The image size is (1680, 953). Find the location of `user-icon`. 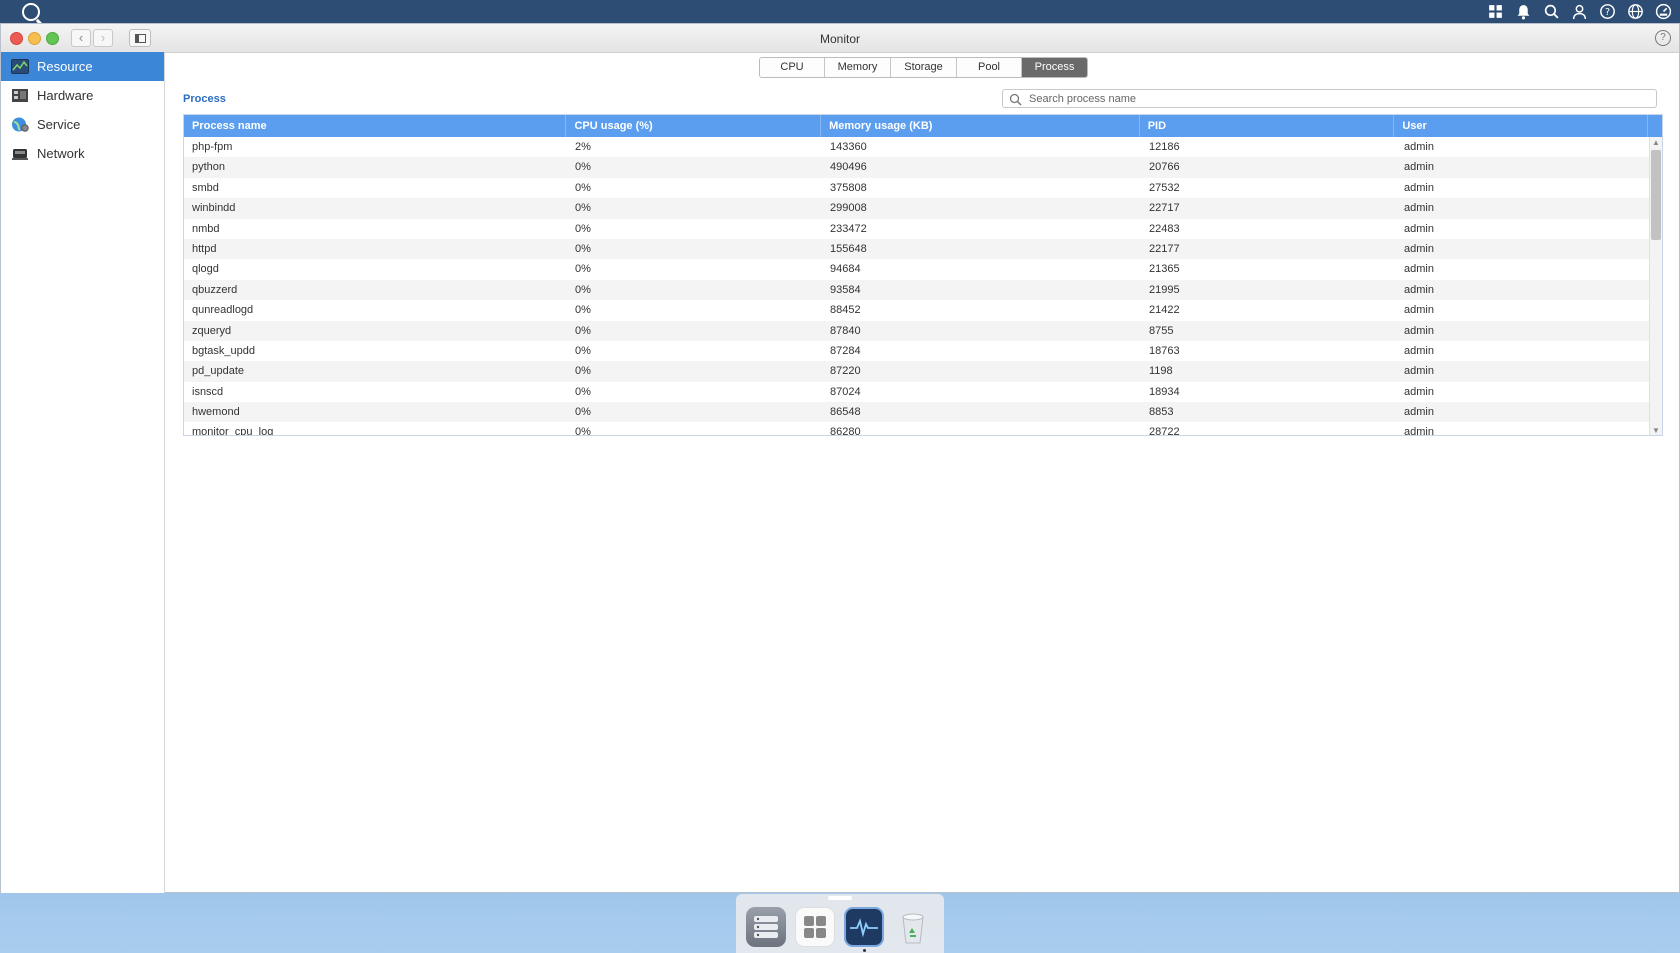

user-icon is located at coordinates (1579, 12).